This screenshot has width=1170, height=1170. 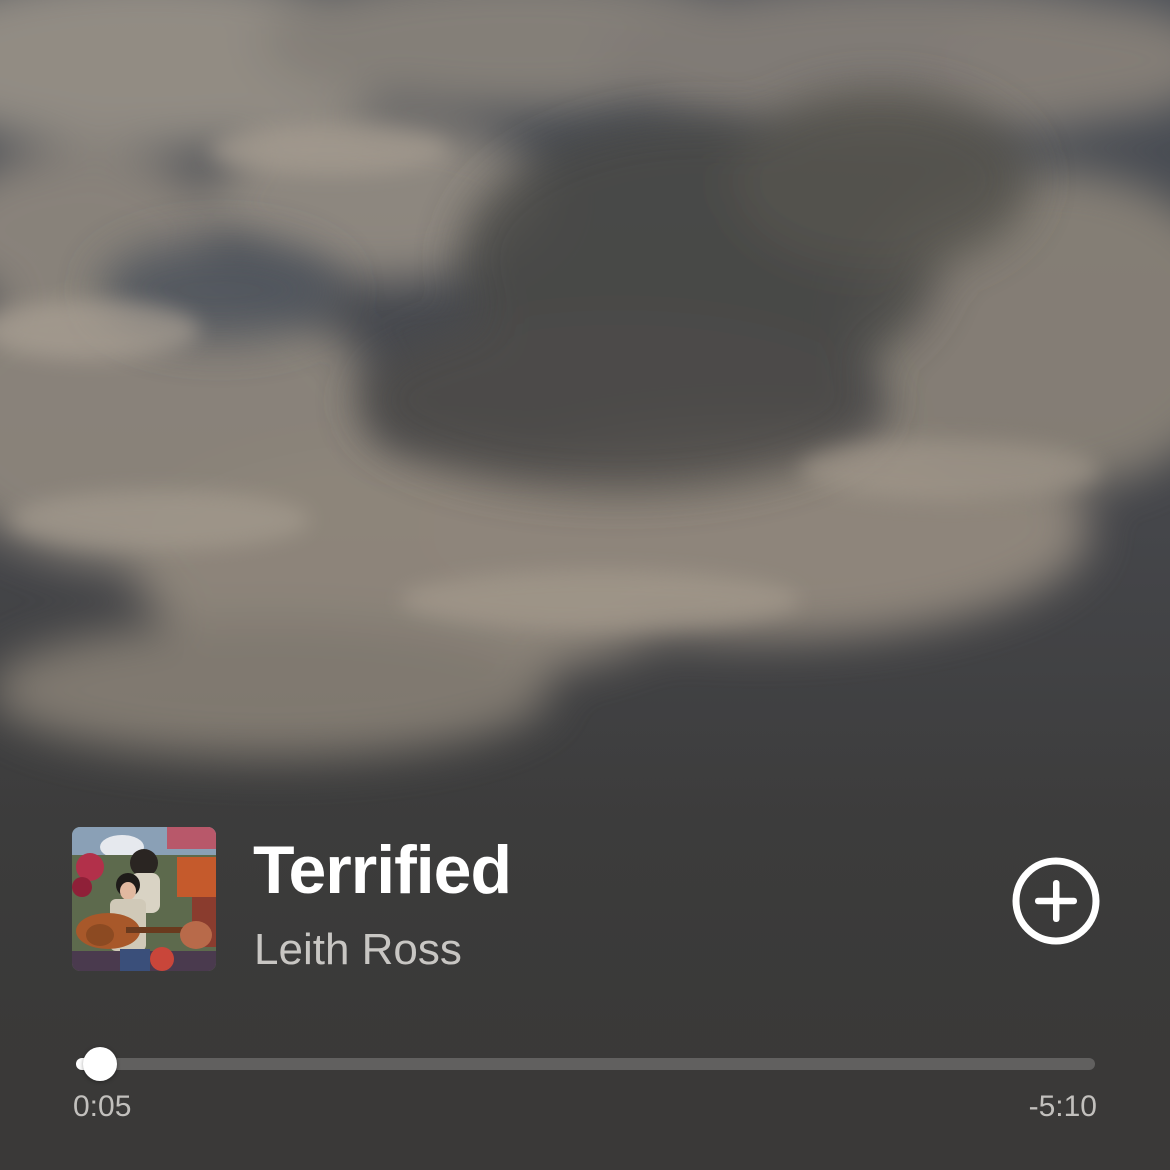 I want to click on progress-bar, so click(x=585, y=1064).